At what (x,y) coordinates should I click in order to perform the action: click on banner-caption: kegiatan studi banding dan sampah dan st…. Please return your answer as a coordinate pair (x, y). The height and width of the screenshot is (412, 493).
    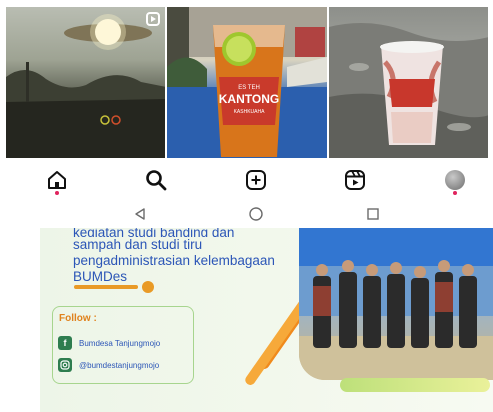
    Looking at the image, I should click on (188, 256).